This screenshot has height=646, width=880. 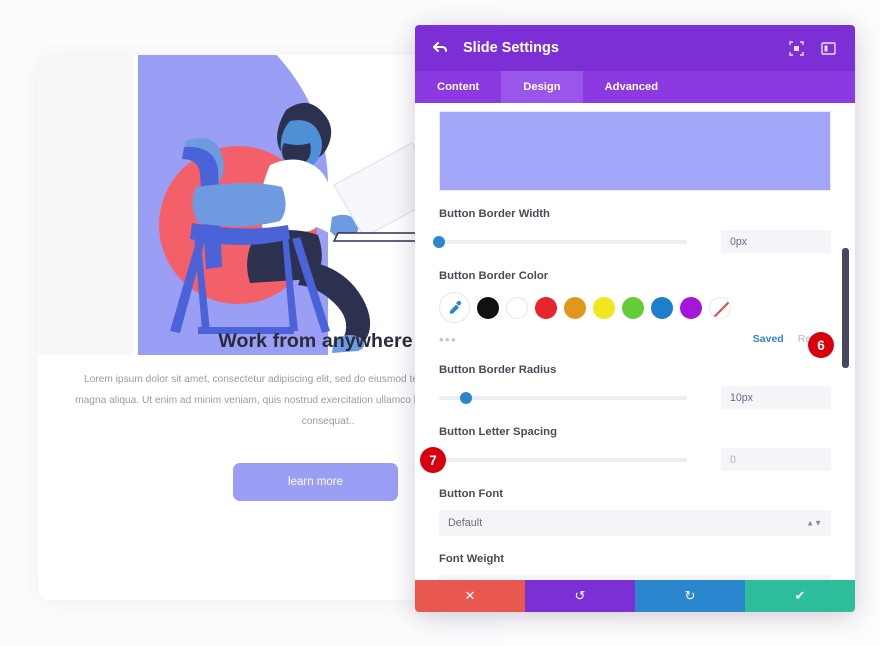 What do you see at coordinates (720, 307) in the screenshot?
I see `swatch-transparent` at bounding box center [720, 307].